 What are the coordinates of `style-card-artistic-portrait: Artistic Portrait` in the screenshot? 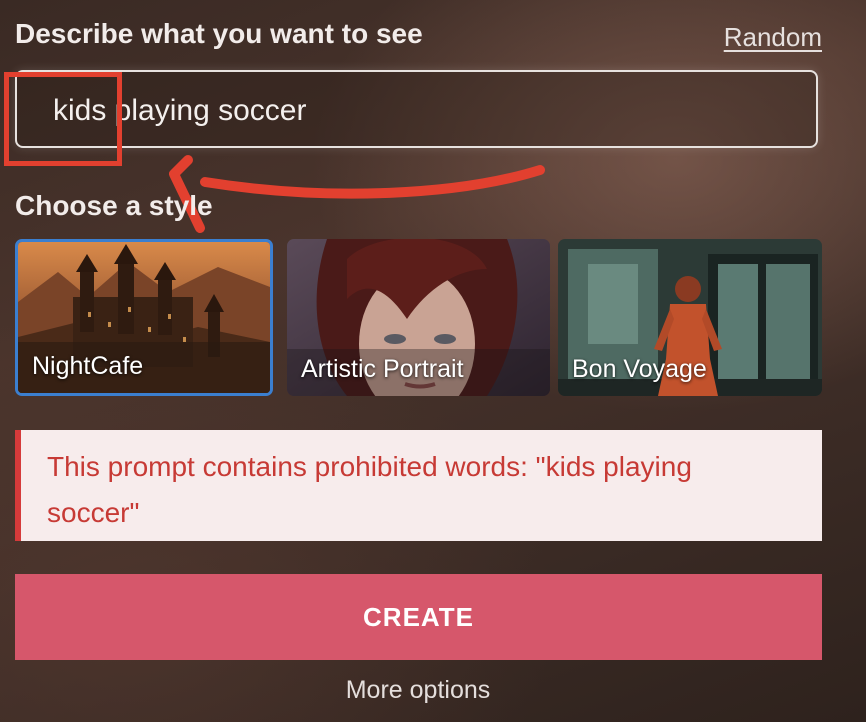 It's located at (418, 317).